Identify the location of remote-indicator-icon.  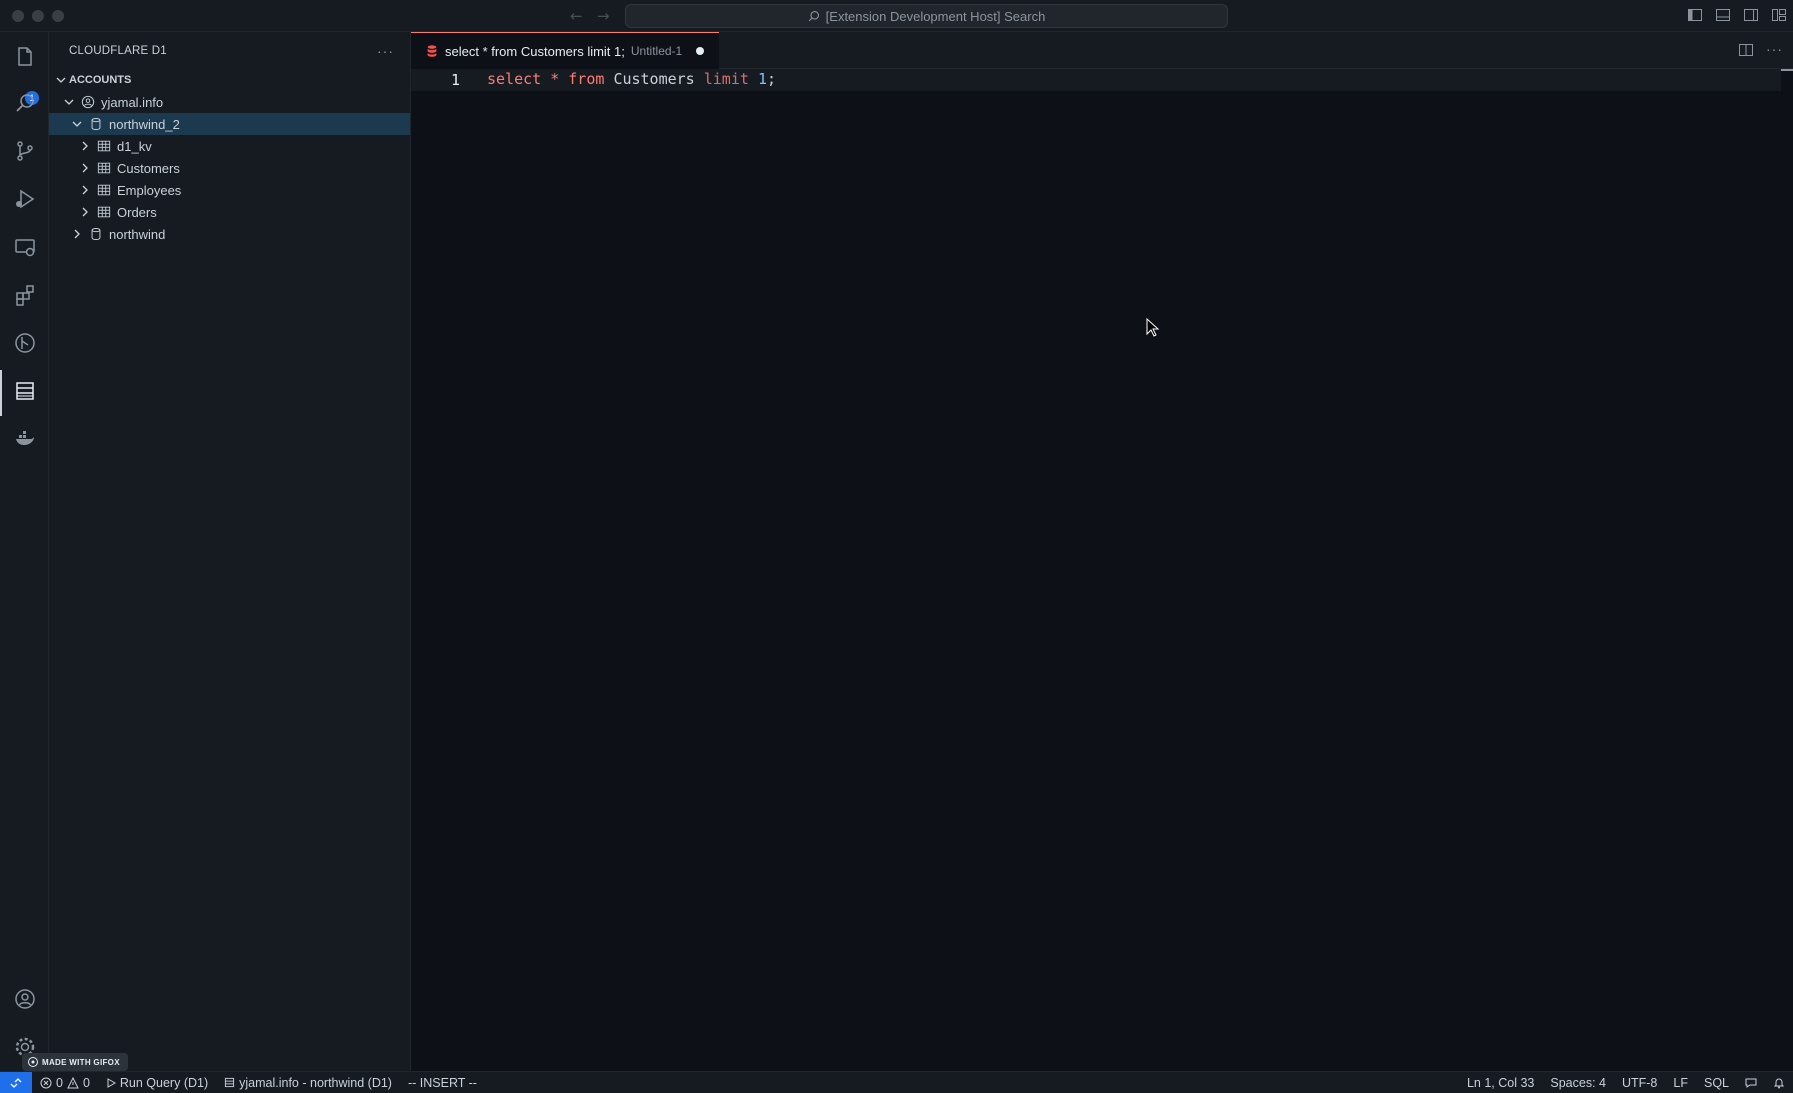
(16, 1082).